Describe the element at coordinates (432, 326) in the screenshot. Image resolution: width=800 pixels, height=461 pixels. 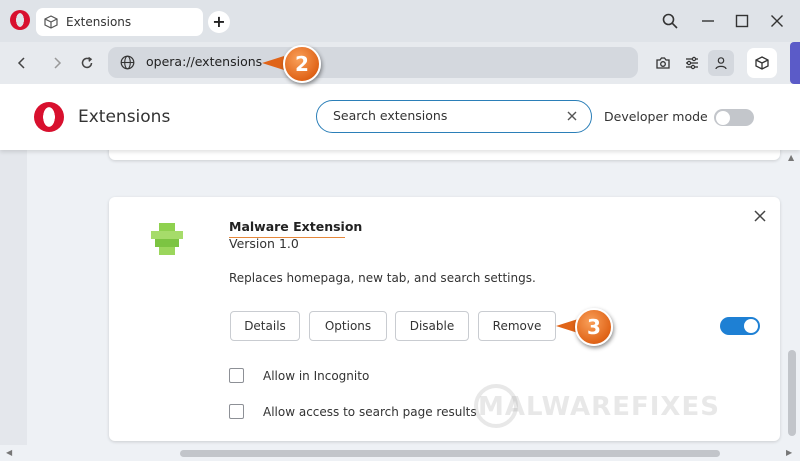
I see `disable-button: Disable` at that location.